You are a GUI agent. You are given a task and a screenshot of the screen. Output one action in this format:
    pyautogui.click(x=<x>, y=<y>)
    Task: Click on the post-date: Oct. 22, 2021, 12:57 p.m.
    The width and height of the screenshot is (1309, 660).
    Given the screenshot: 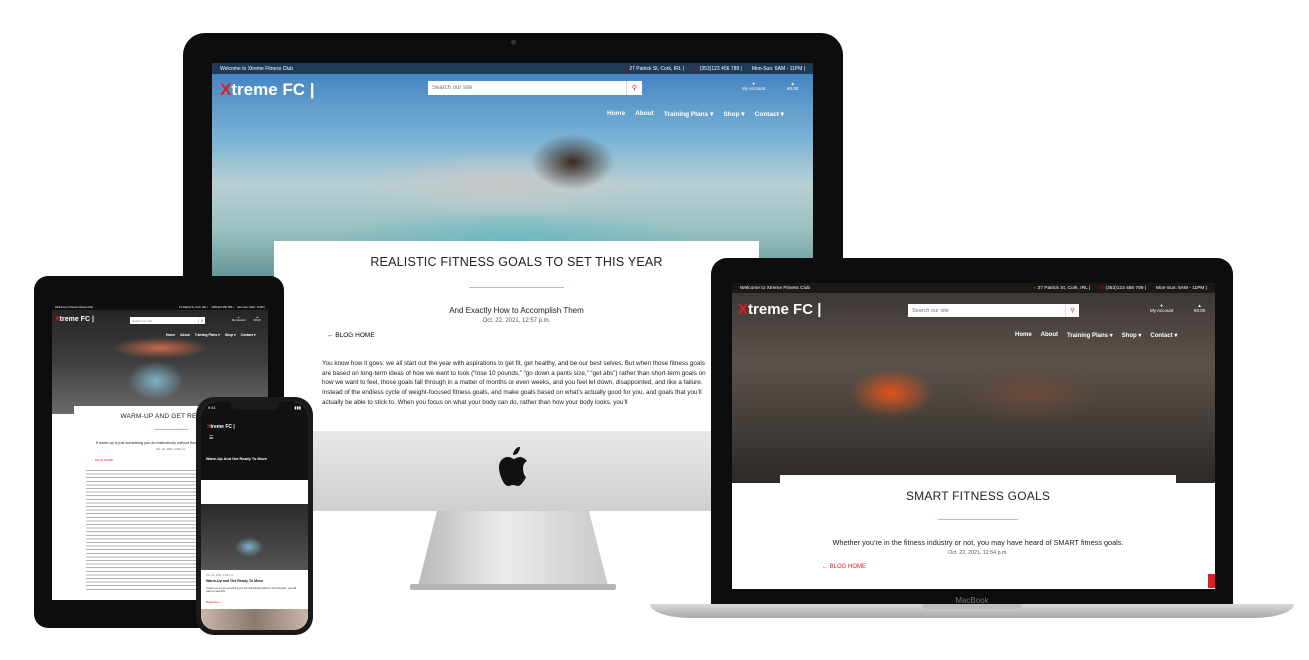 What is the action you would take?
    pyautogui.click(x=516, y=321)
    